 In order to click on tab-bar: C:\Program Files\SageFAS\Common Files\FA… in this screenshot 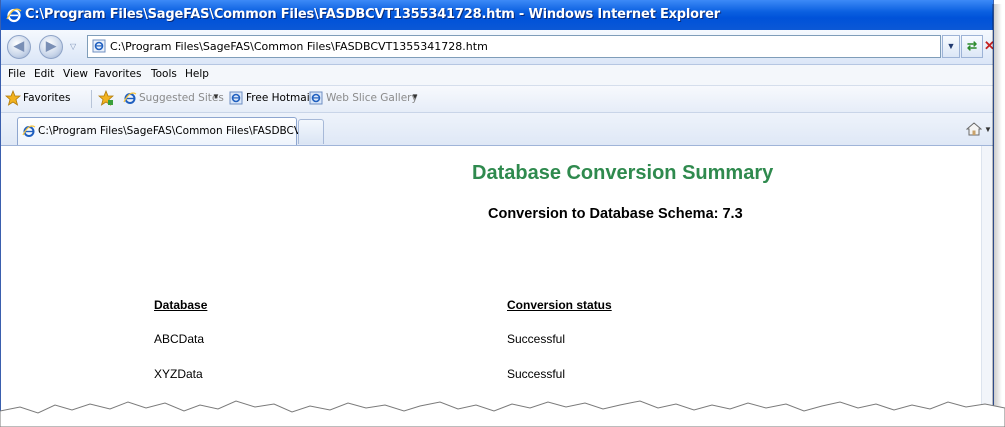, I will do `click(497, 129)`.